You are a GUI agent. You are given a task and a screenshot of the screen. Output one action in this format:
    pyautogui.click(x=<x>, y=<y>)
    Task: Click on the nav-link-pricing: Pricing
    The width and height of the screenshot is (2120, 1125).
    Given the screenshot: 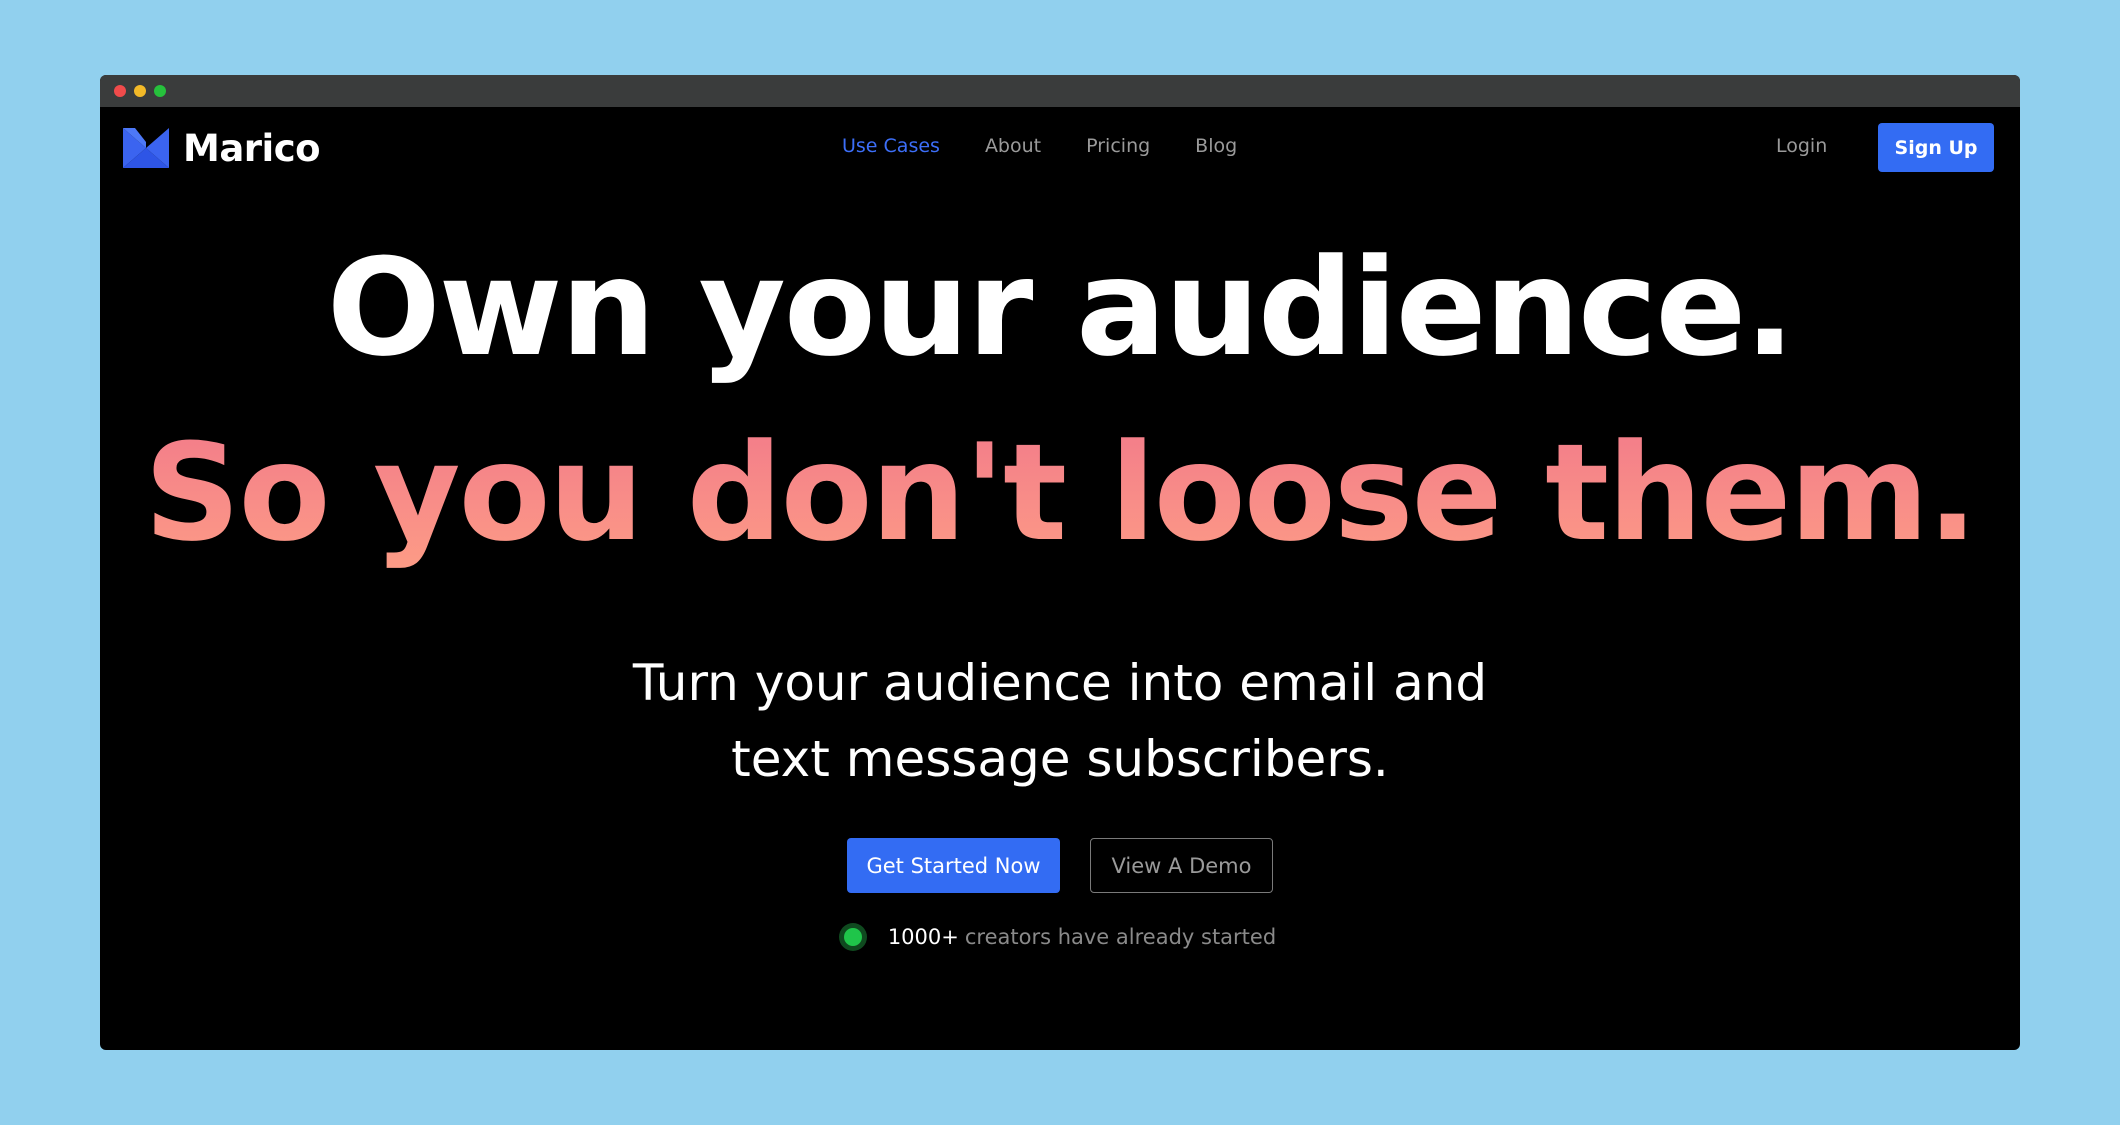 What is the action you would take?
    pyautogui.click(x=1118, y=146)
    